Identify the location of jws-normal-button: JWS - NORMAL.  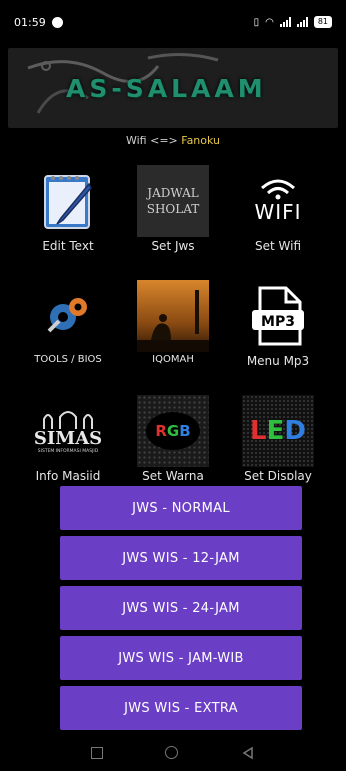
(181, 508).